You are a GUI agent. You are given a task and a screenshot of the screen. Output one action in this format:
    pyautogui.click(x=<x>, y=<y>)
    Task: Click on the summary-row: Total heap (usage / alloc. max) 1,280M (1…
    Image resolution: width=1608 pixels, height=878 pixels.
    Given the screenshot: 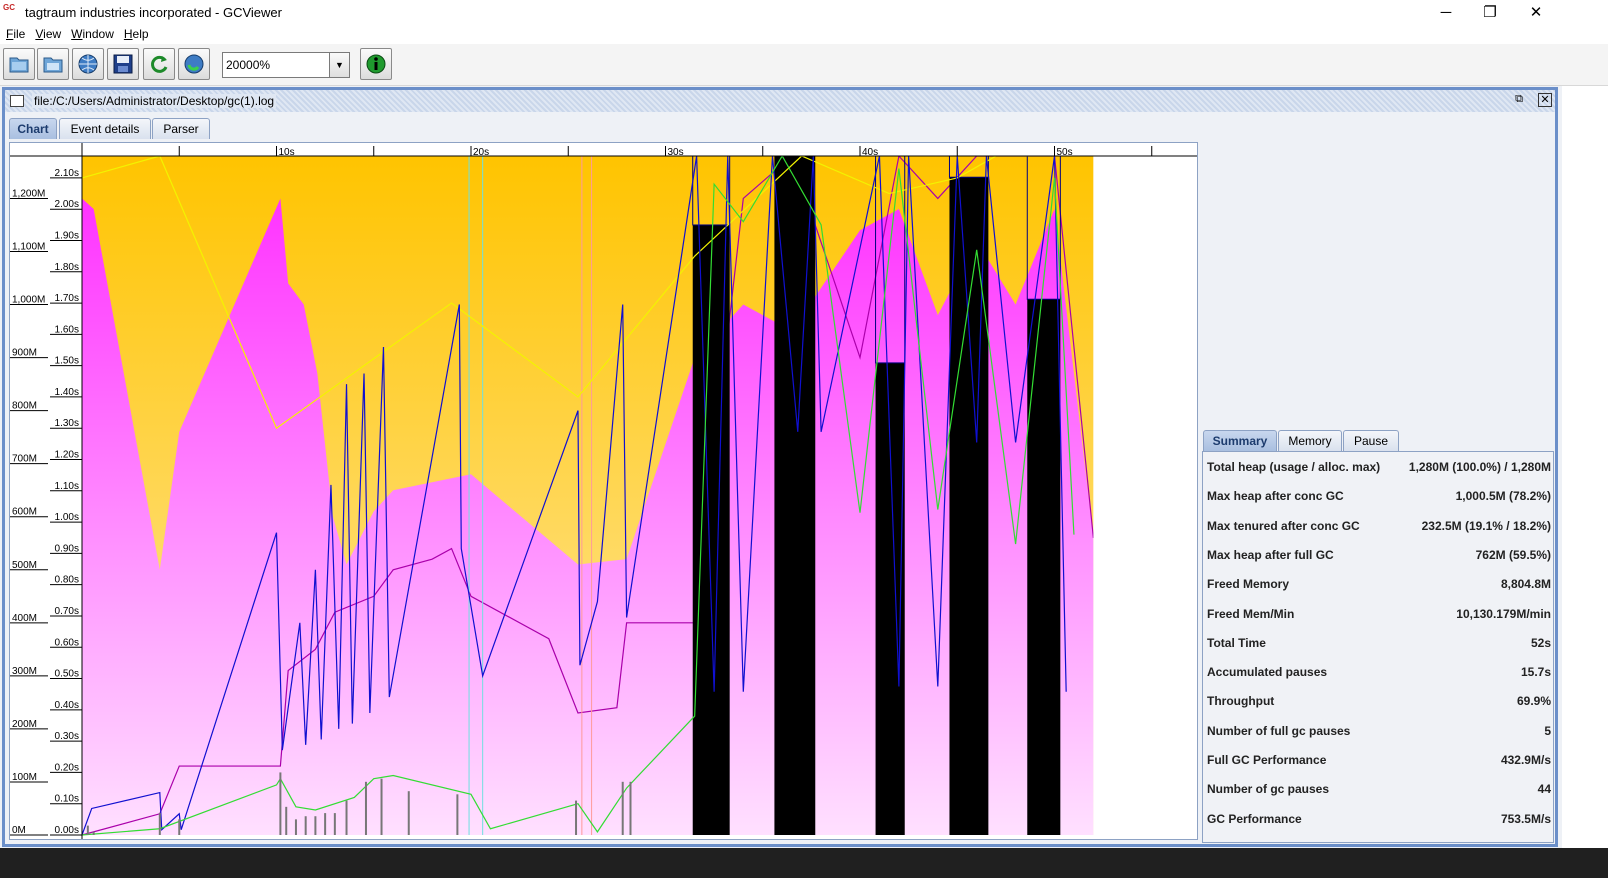 What is the action you would take?
    pyautogui.click(x=1378, y=466)
    